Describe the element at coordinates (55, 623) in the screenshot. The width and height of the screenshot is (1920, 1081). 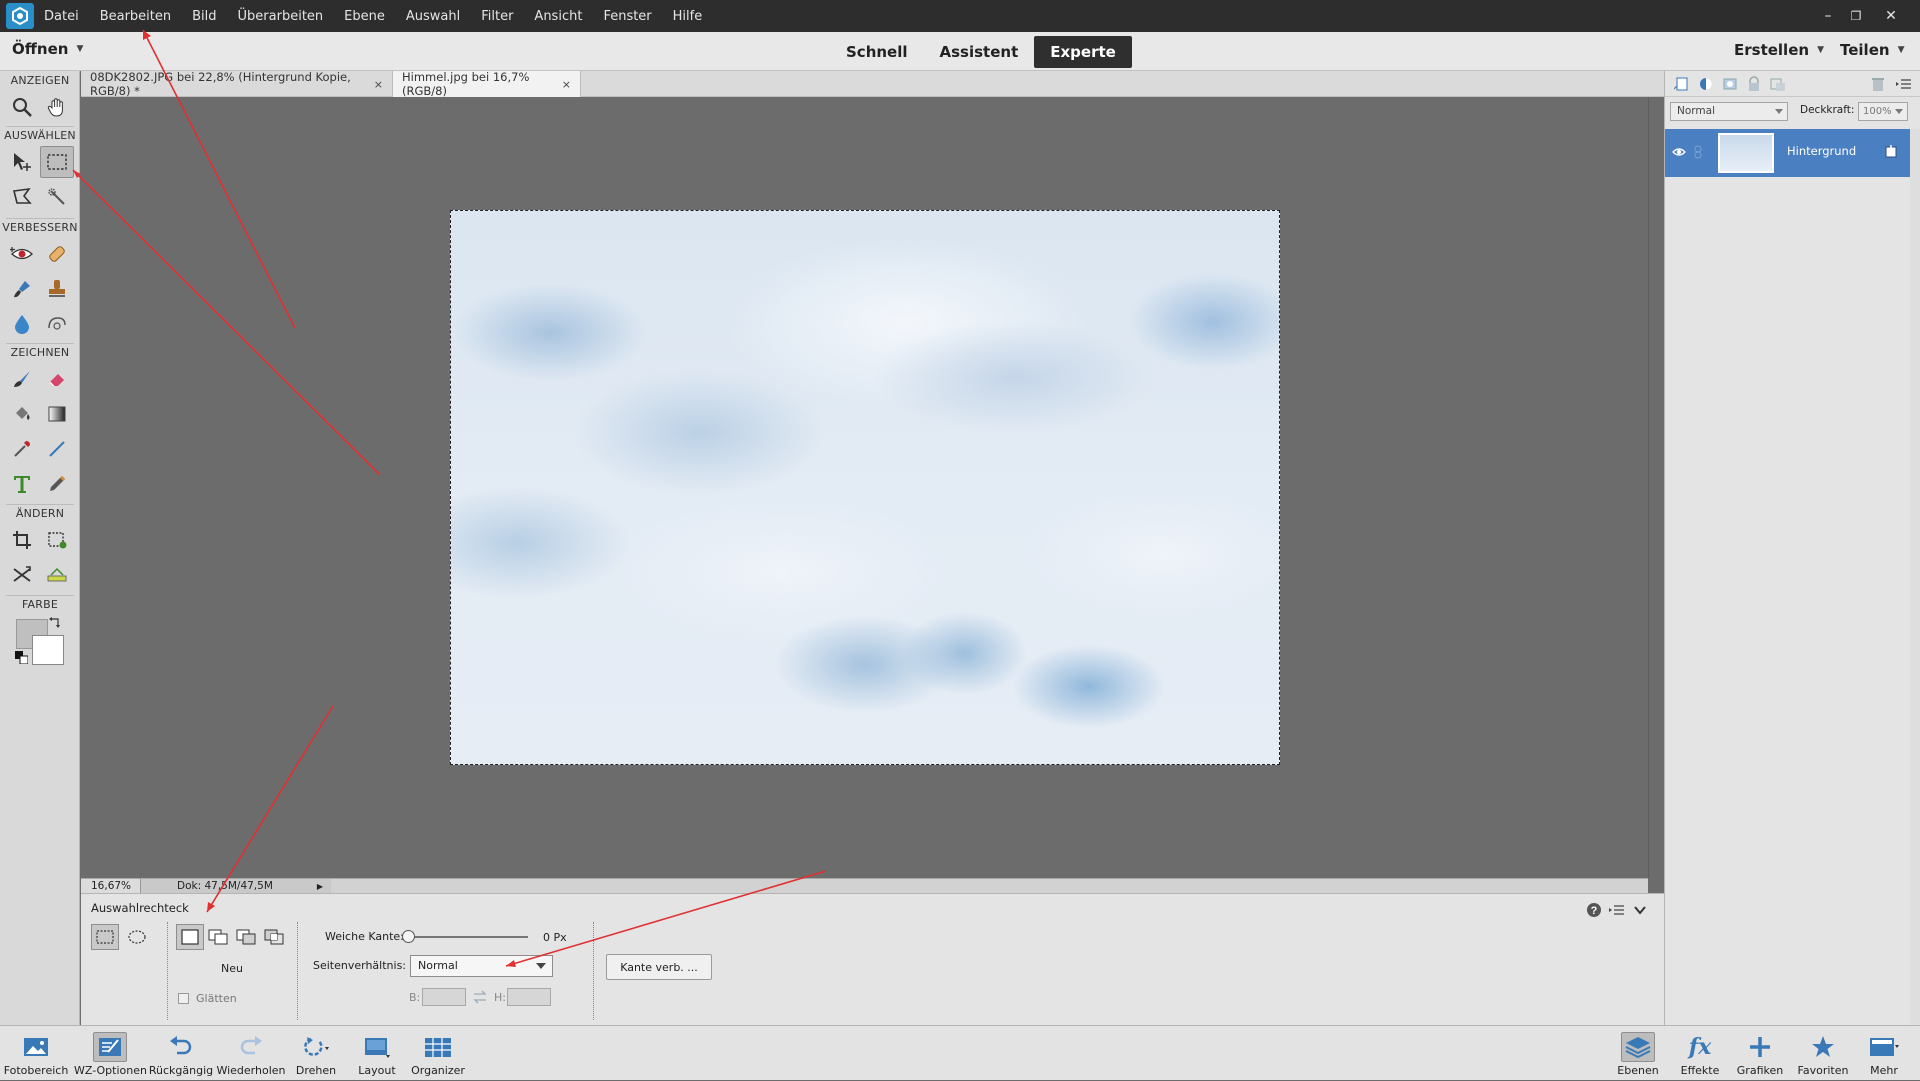
I see `swap-colors-icon` at that location.